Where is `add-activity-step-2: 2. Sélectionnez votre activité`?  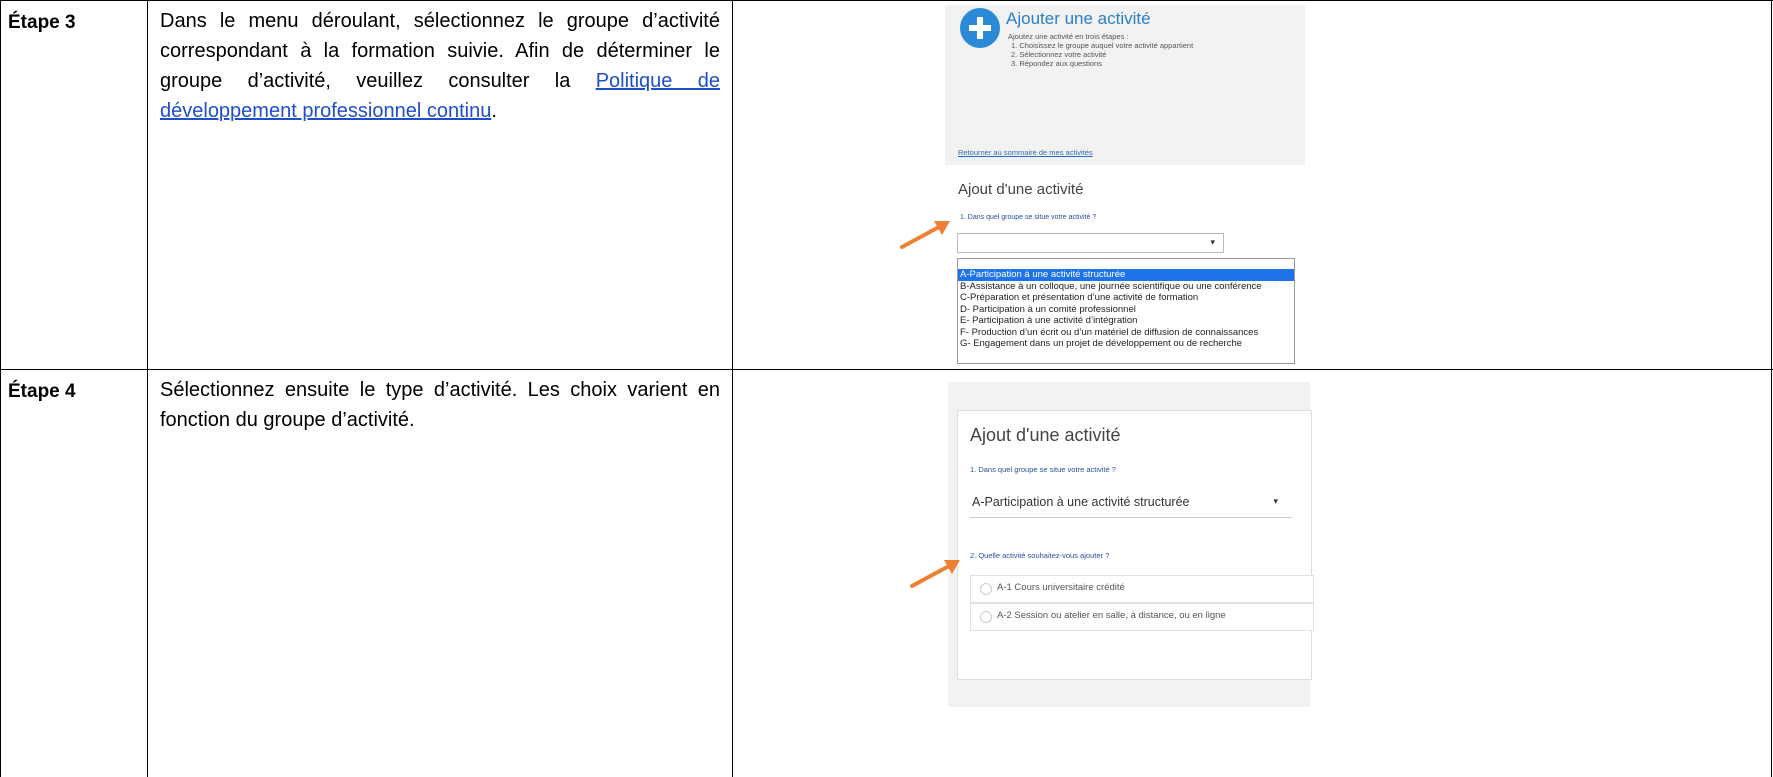 add-activity-step-2: 2. Sélectionnez votre activité is located at coordinates (1059, 54).